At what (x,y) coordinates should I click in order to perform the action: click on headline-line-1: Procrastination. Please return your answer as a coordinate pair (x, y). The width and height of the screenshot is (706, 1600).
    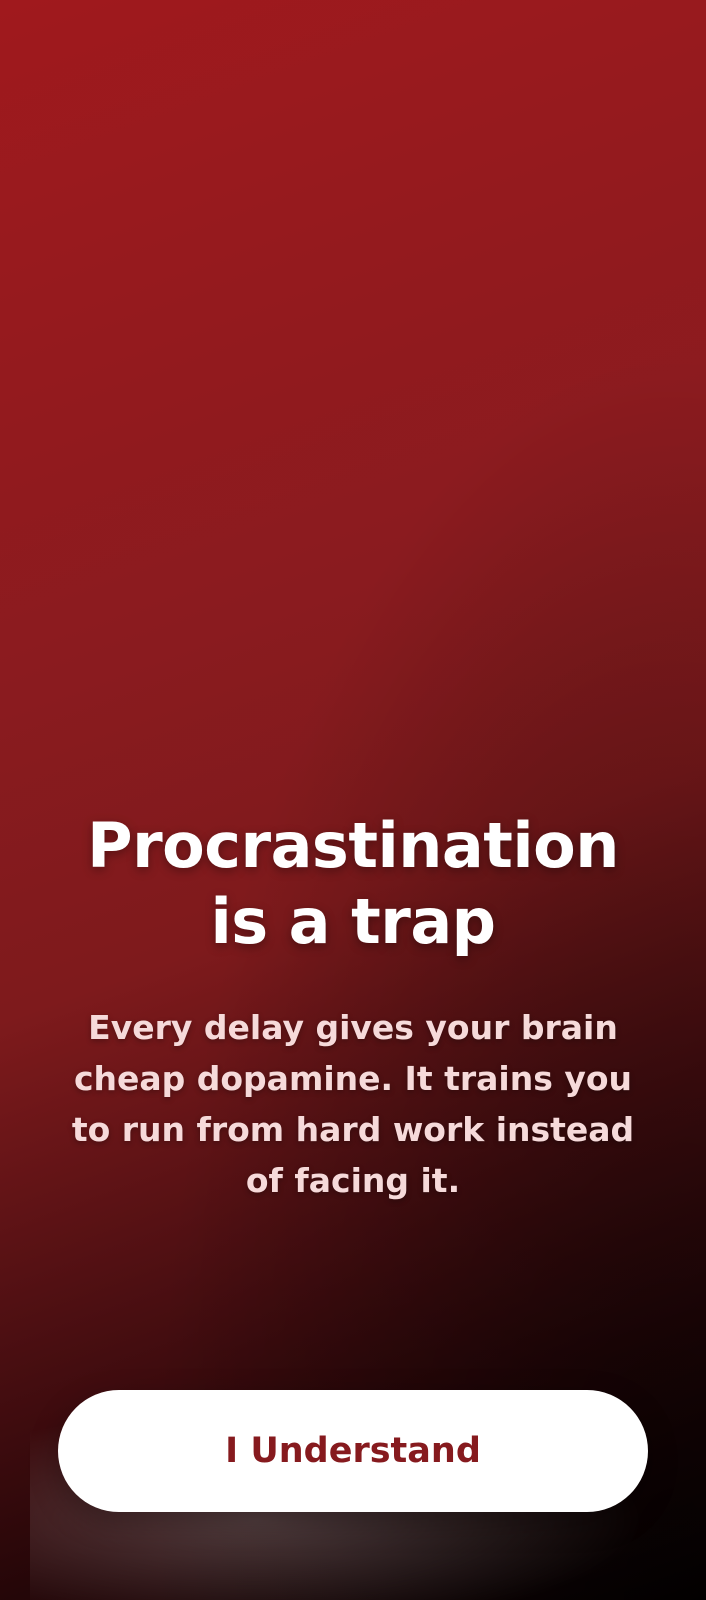
    Looking at the image, I should click on (353, 845).